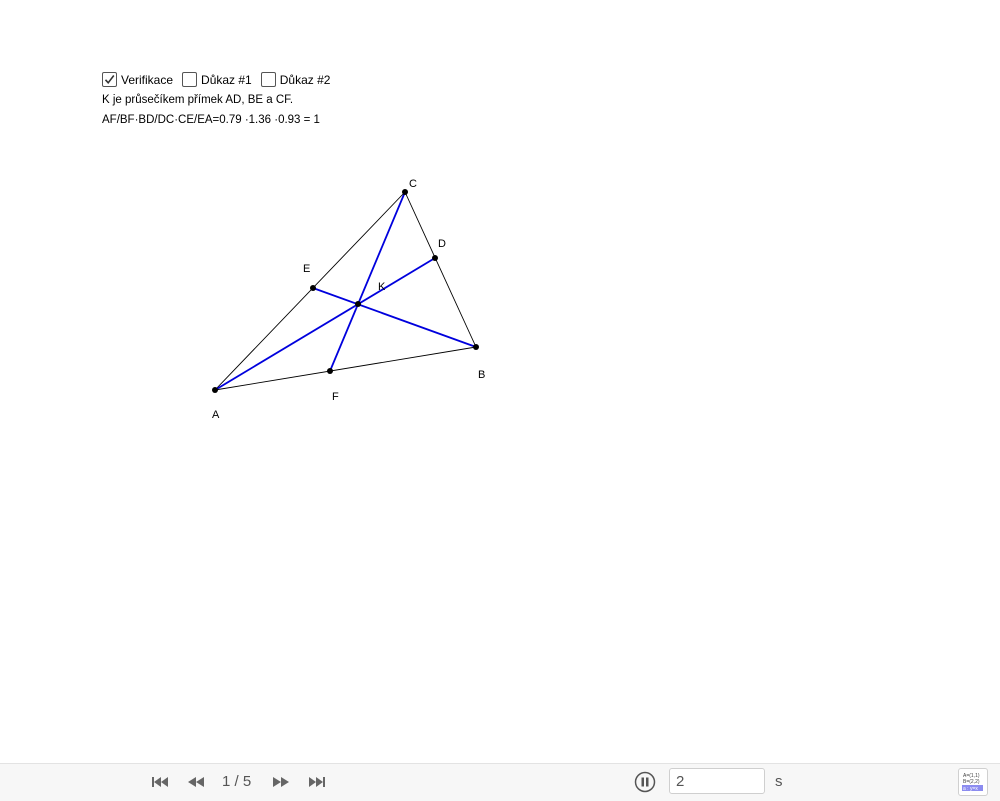 Image resolution: width=1000 pixels, height=801 pixels. What do you see at coordinates (481, 375) in the screenshot?
I see `label-b: B` at bounding box center [481, 375].